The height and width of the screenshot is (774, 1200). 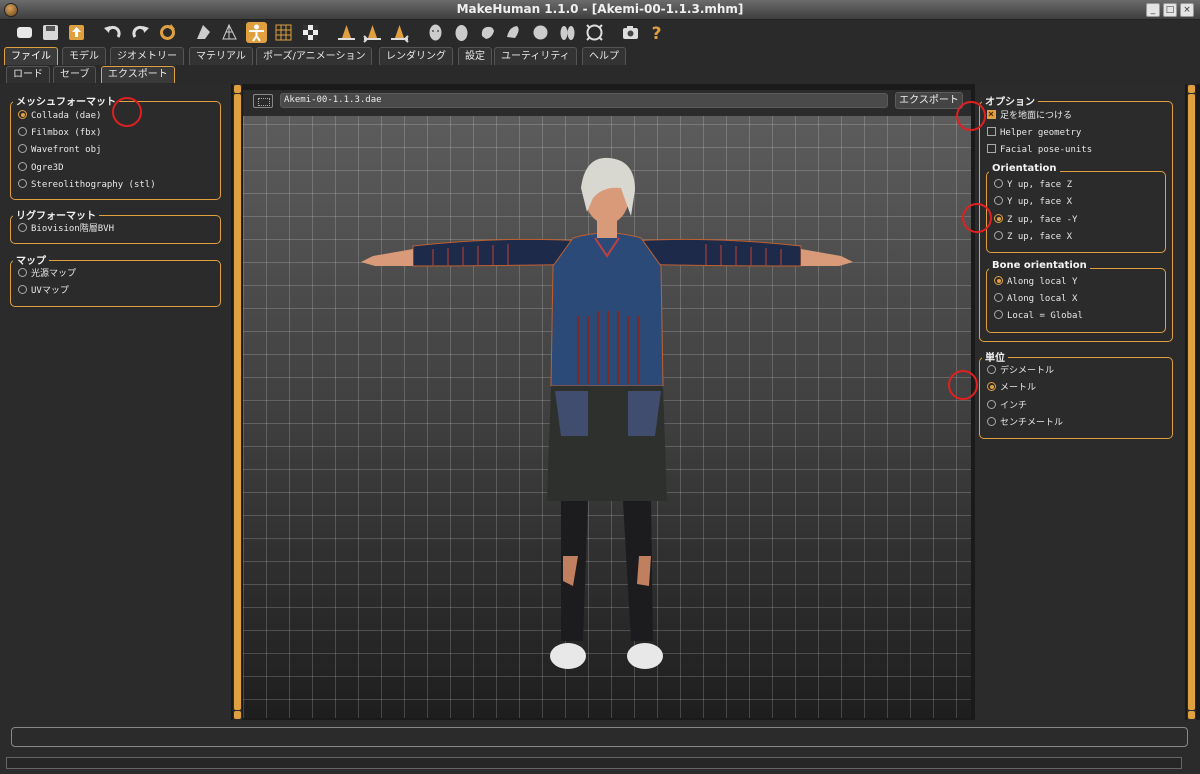 I want to click on mesh-format-collada: Collada (dae), so click(x=59, y=116).